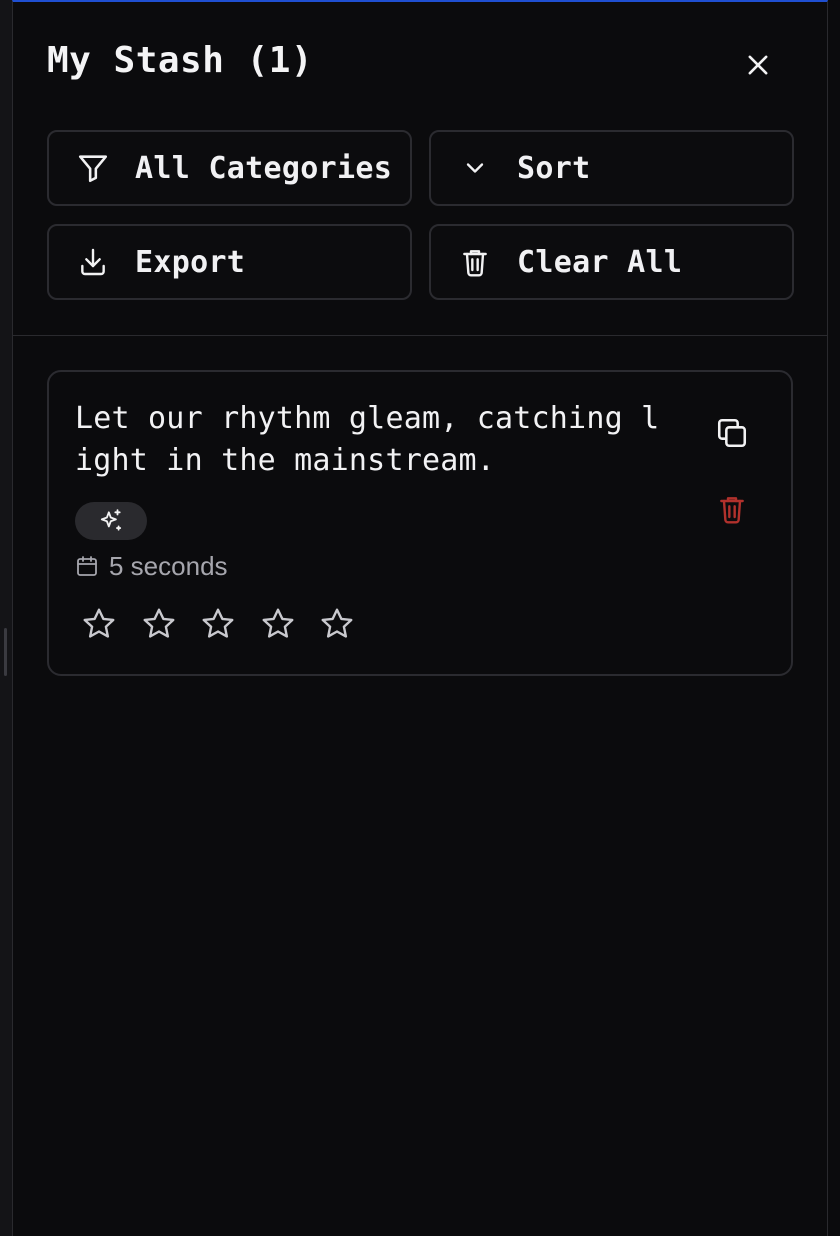 Image resolution: width=840 pixels, height=1236 pixels. Describe the element at coordinates (93, 168) in the screenshot. I see `filter-icon` at that location.